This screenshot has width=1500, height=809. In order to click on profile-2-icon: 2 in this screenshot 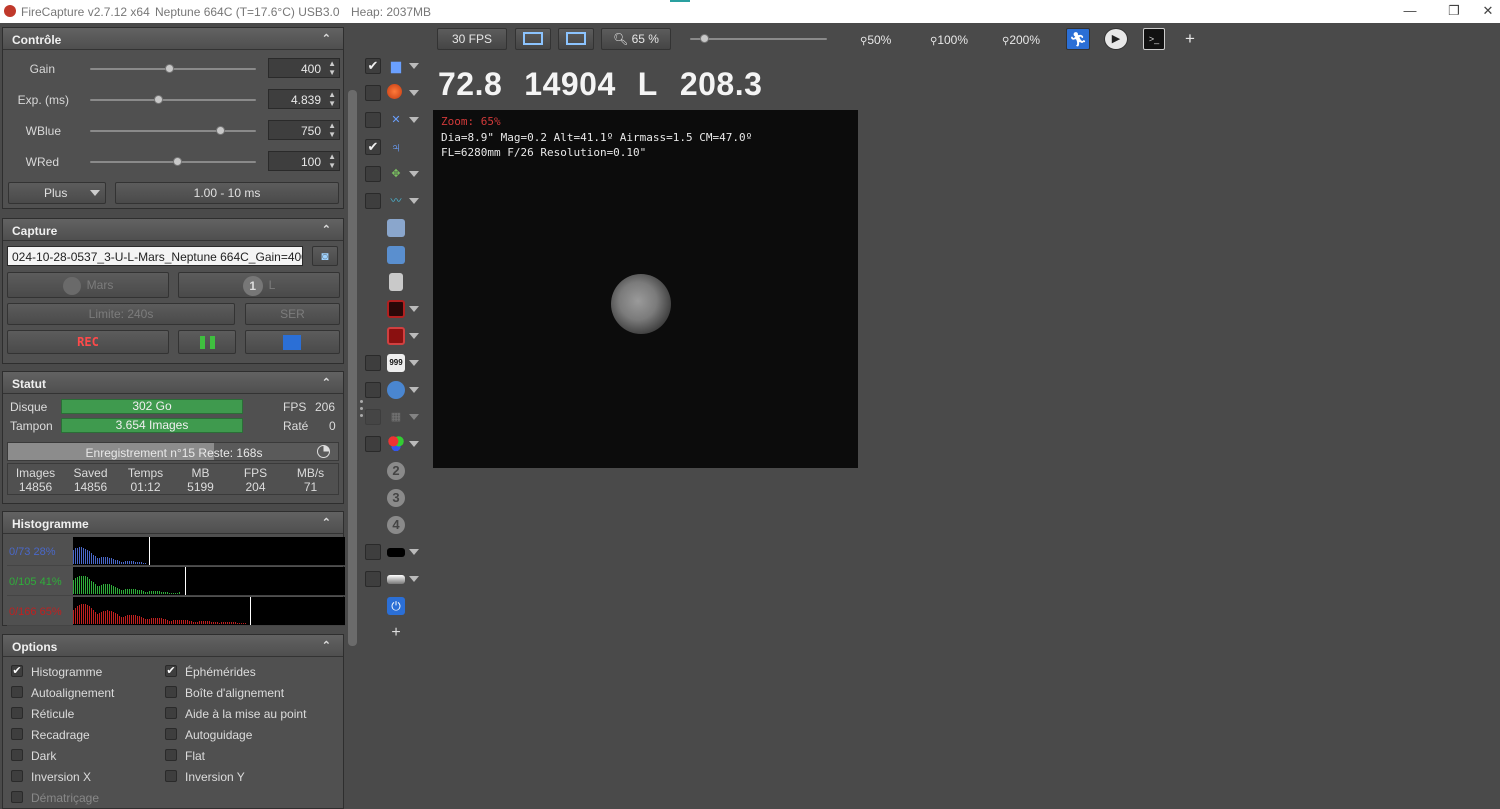, I will do `click(396, 471)`.